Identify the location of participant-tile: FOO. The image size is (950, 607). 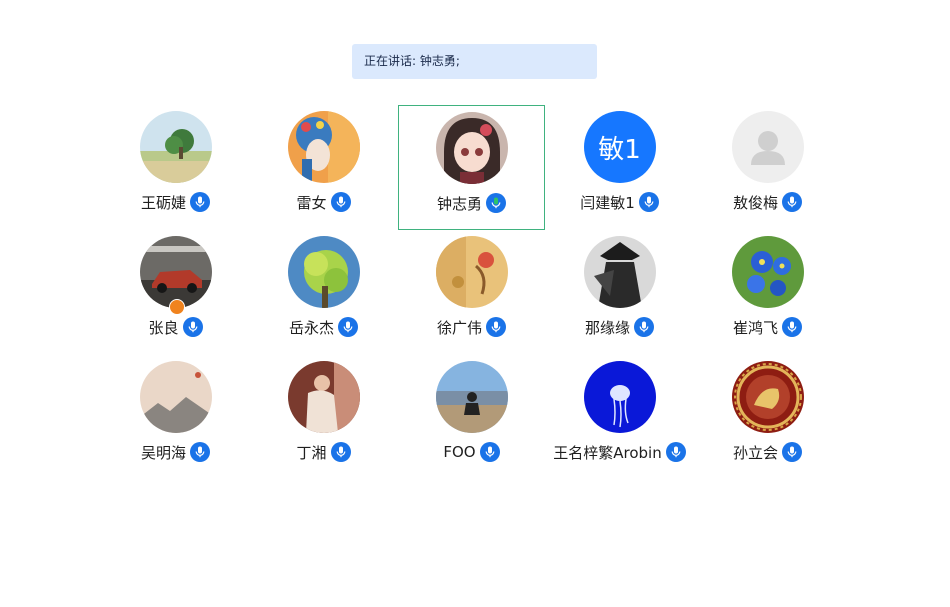
(471, 417).